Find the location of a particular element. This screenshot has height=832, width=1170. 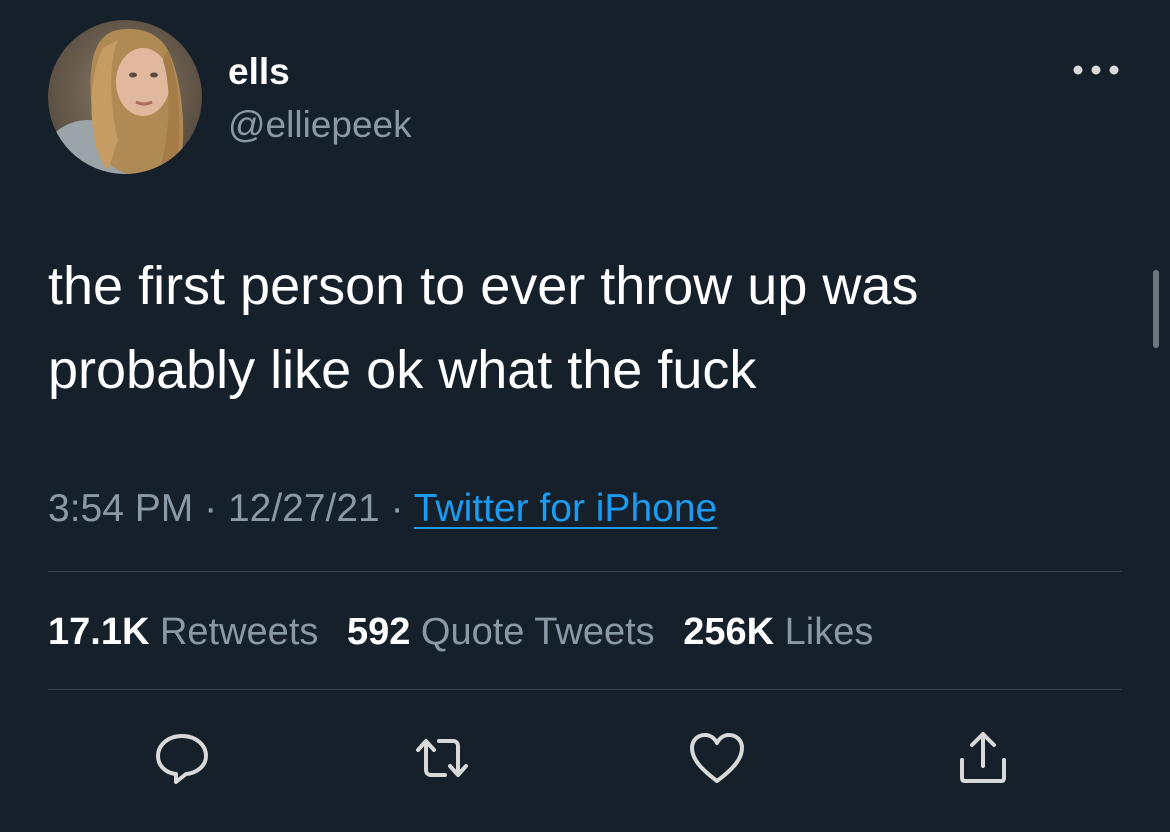

more-horizontal-icon is located at coordinates (1096, 70).